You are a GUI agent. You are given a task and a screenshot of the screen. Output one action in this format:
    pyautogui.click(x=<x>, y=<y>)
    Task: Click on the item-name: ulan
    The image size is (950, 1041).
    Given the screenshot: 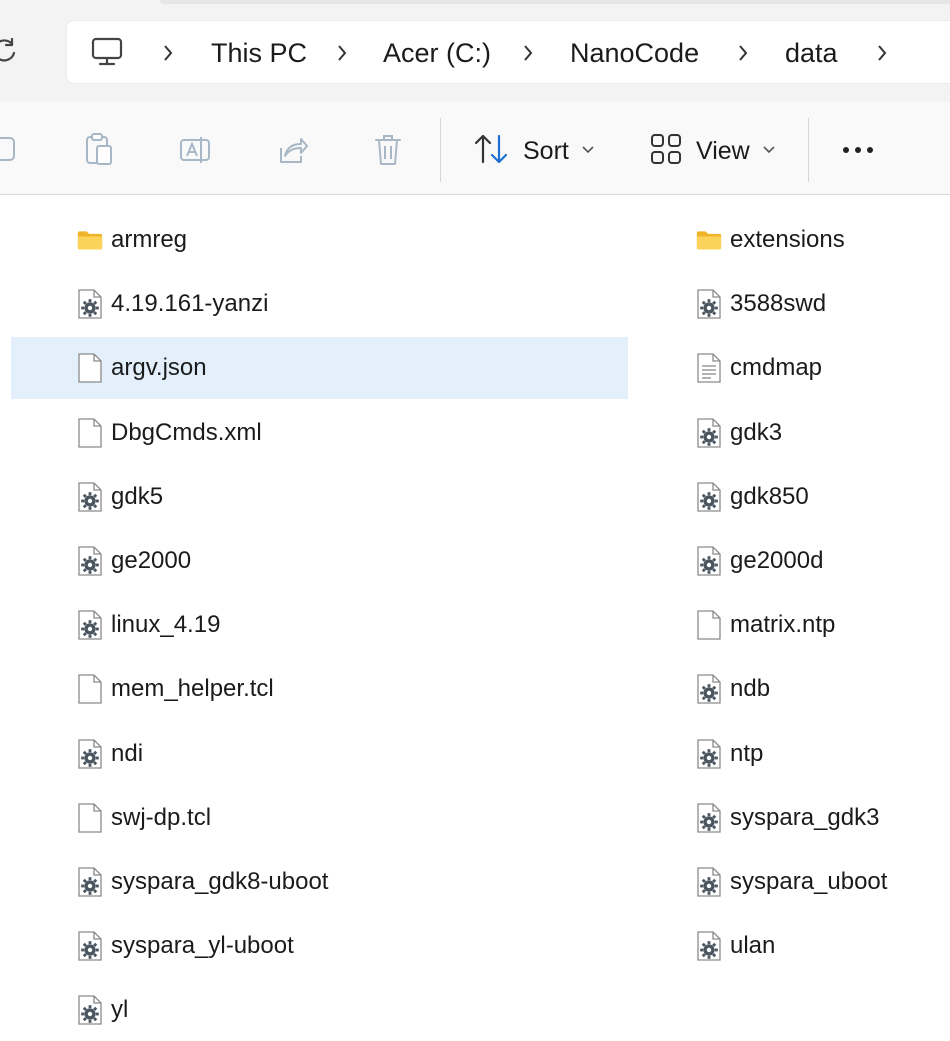 What is the action you would take?
    pyautogui.click(x=753, y=946)
    